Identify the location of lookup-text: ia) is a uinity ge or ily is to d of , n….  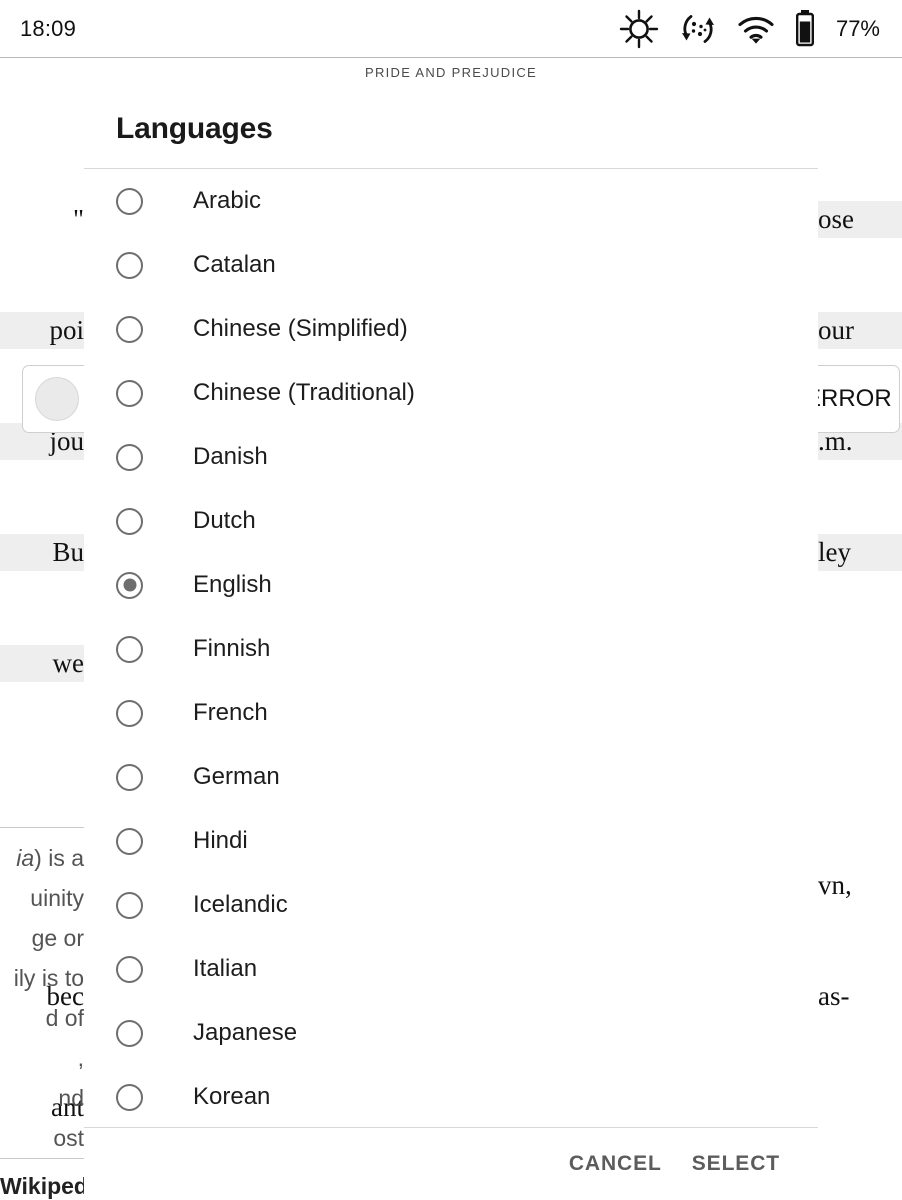
(48, 998).